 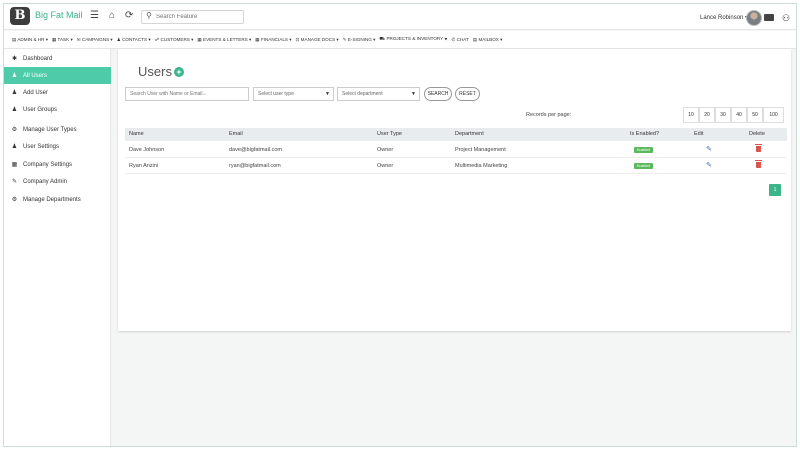 I want to click on sidebar-item-label: Company Admin, so click(x=45, y=181).